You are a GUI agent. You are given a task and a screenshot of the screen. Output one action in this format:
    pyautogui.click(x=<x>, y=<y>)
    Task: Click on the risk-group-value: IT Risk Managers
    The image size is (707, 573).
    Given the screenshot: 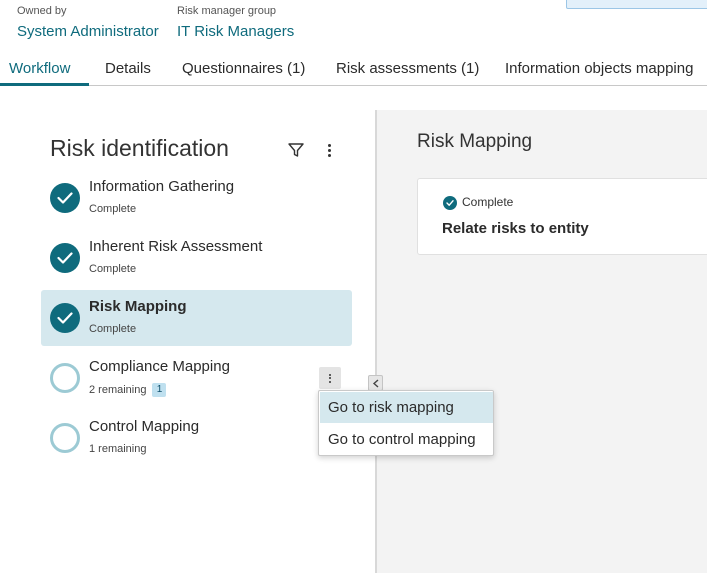 What is the action you would take?
    pyautogui.click(x=235, y=31)
    